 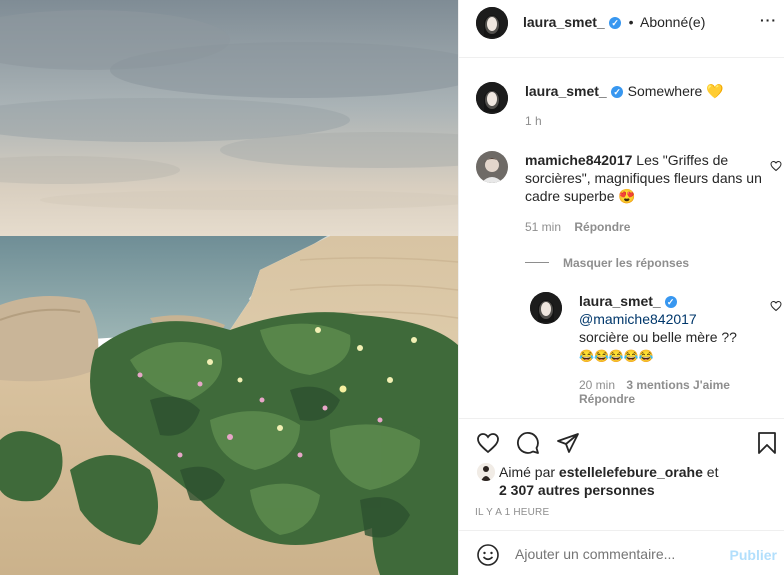 I want to click on comment-heart-icon, so click(x=776, y=166).